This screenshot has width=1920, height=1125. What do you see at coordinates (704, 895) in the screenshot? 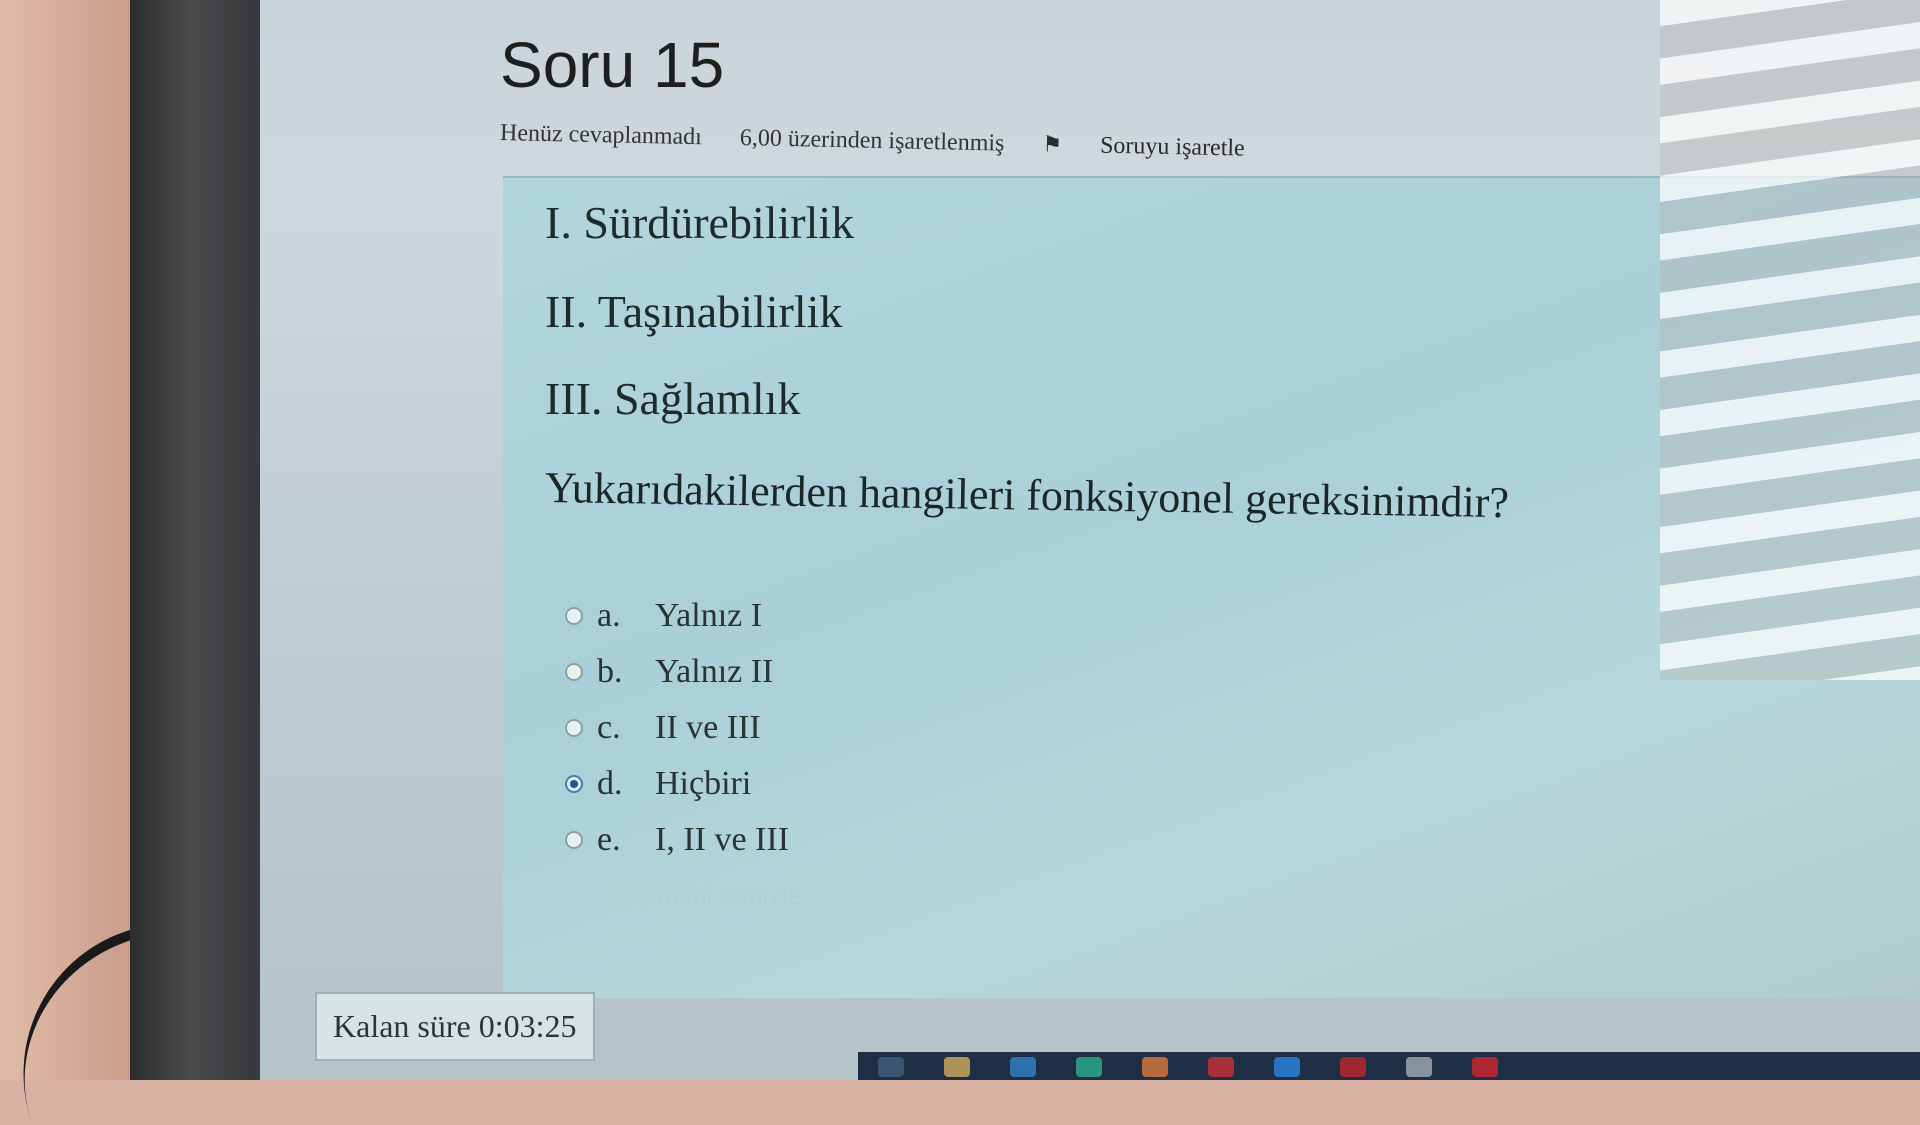
I see `clear-choice-link: Seçimimi temizle` at bounding box center [704, 895].